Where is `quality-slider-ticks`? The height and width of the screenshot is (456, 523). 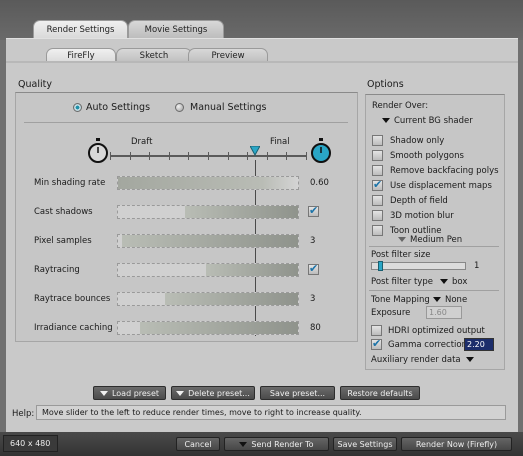 quality-slider-ticks is located at coordinates (208, 156).